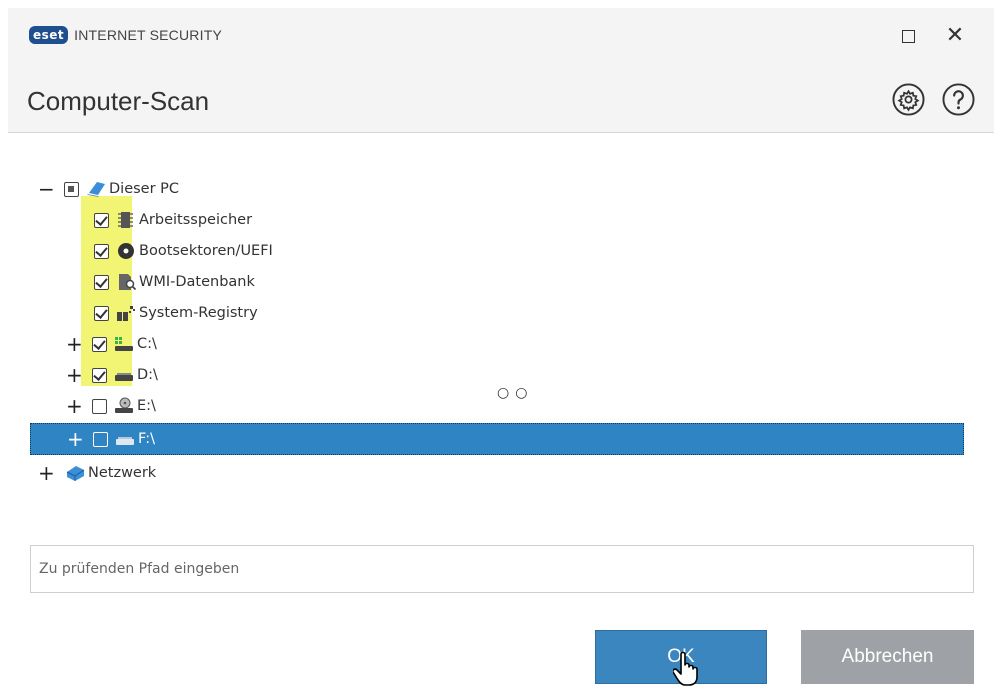 The image size is (994, 698). Describe the element at coordinates (501, 34) in the screenshot. I see `title-bar: eset INTERNET SECURITY ✕` at that location.